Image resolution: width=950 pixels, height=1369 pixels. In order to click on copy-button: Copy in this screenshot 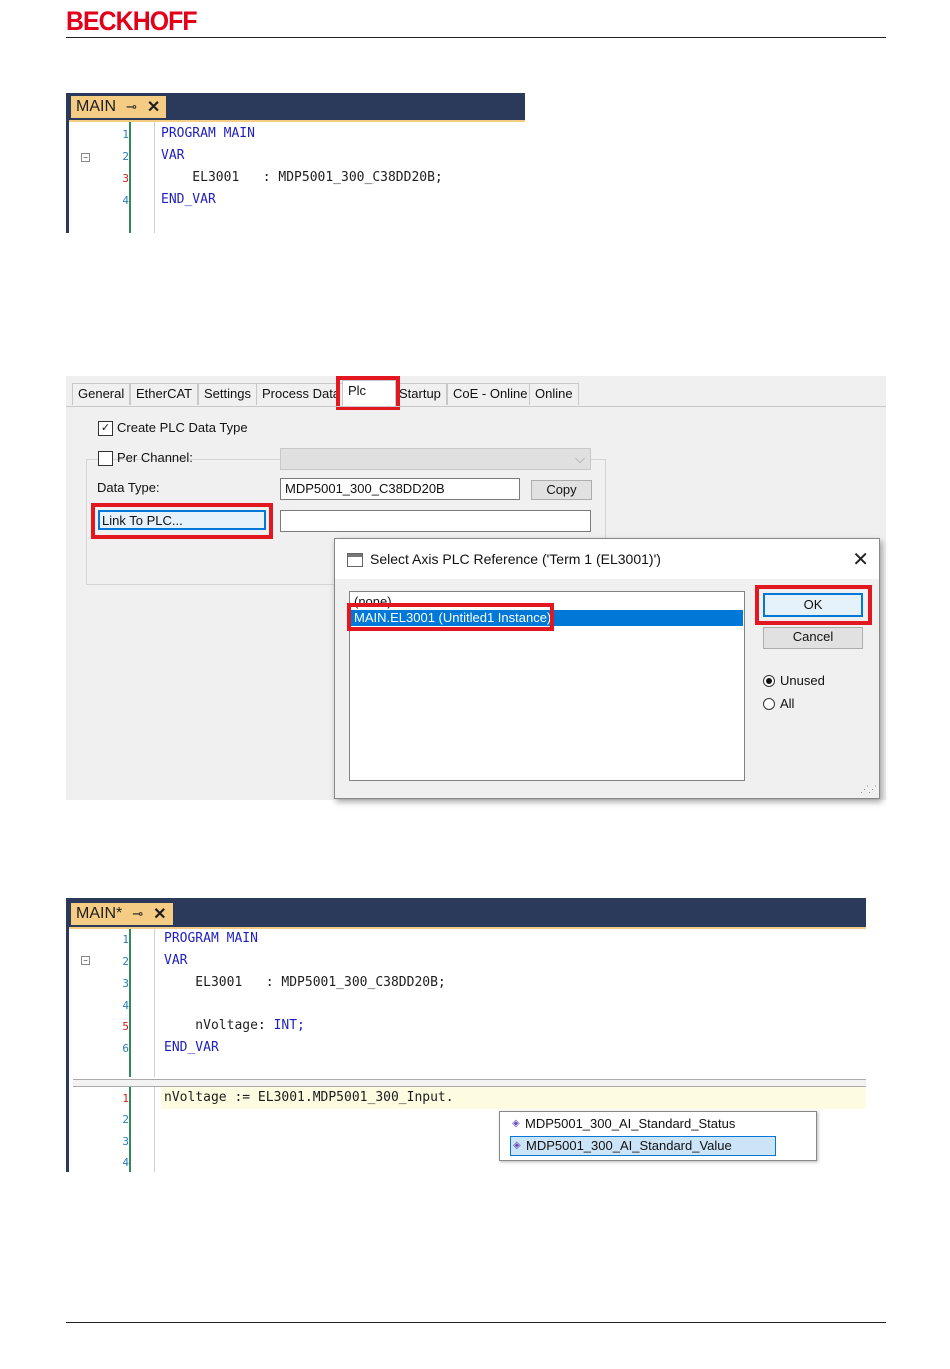, I will do `click(561, 490)`.